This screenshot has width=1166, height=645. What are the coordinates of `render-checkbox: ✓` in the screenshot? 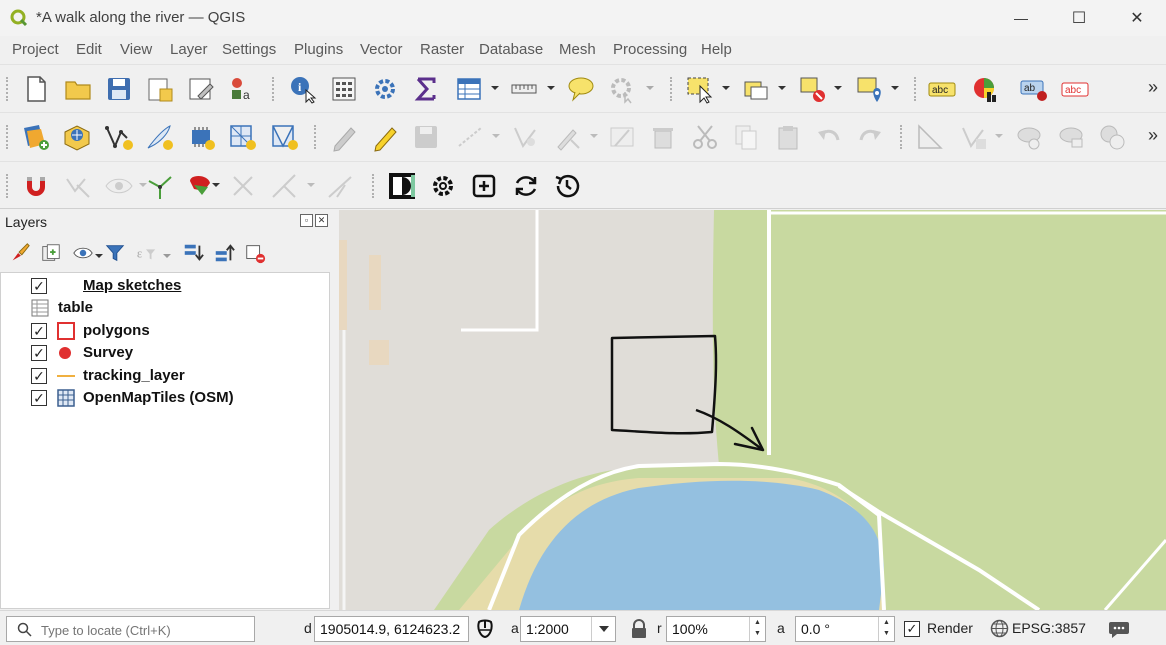 It's located at (912, 629).